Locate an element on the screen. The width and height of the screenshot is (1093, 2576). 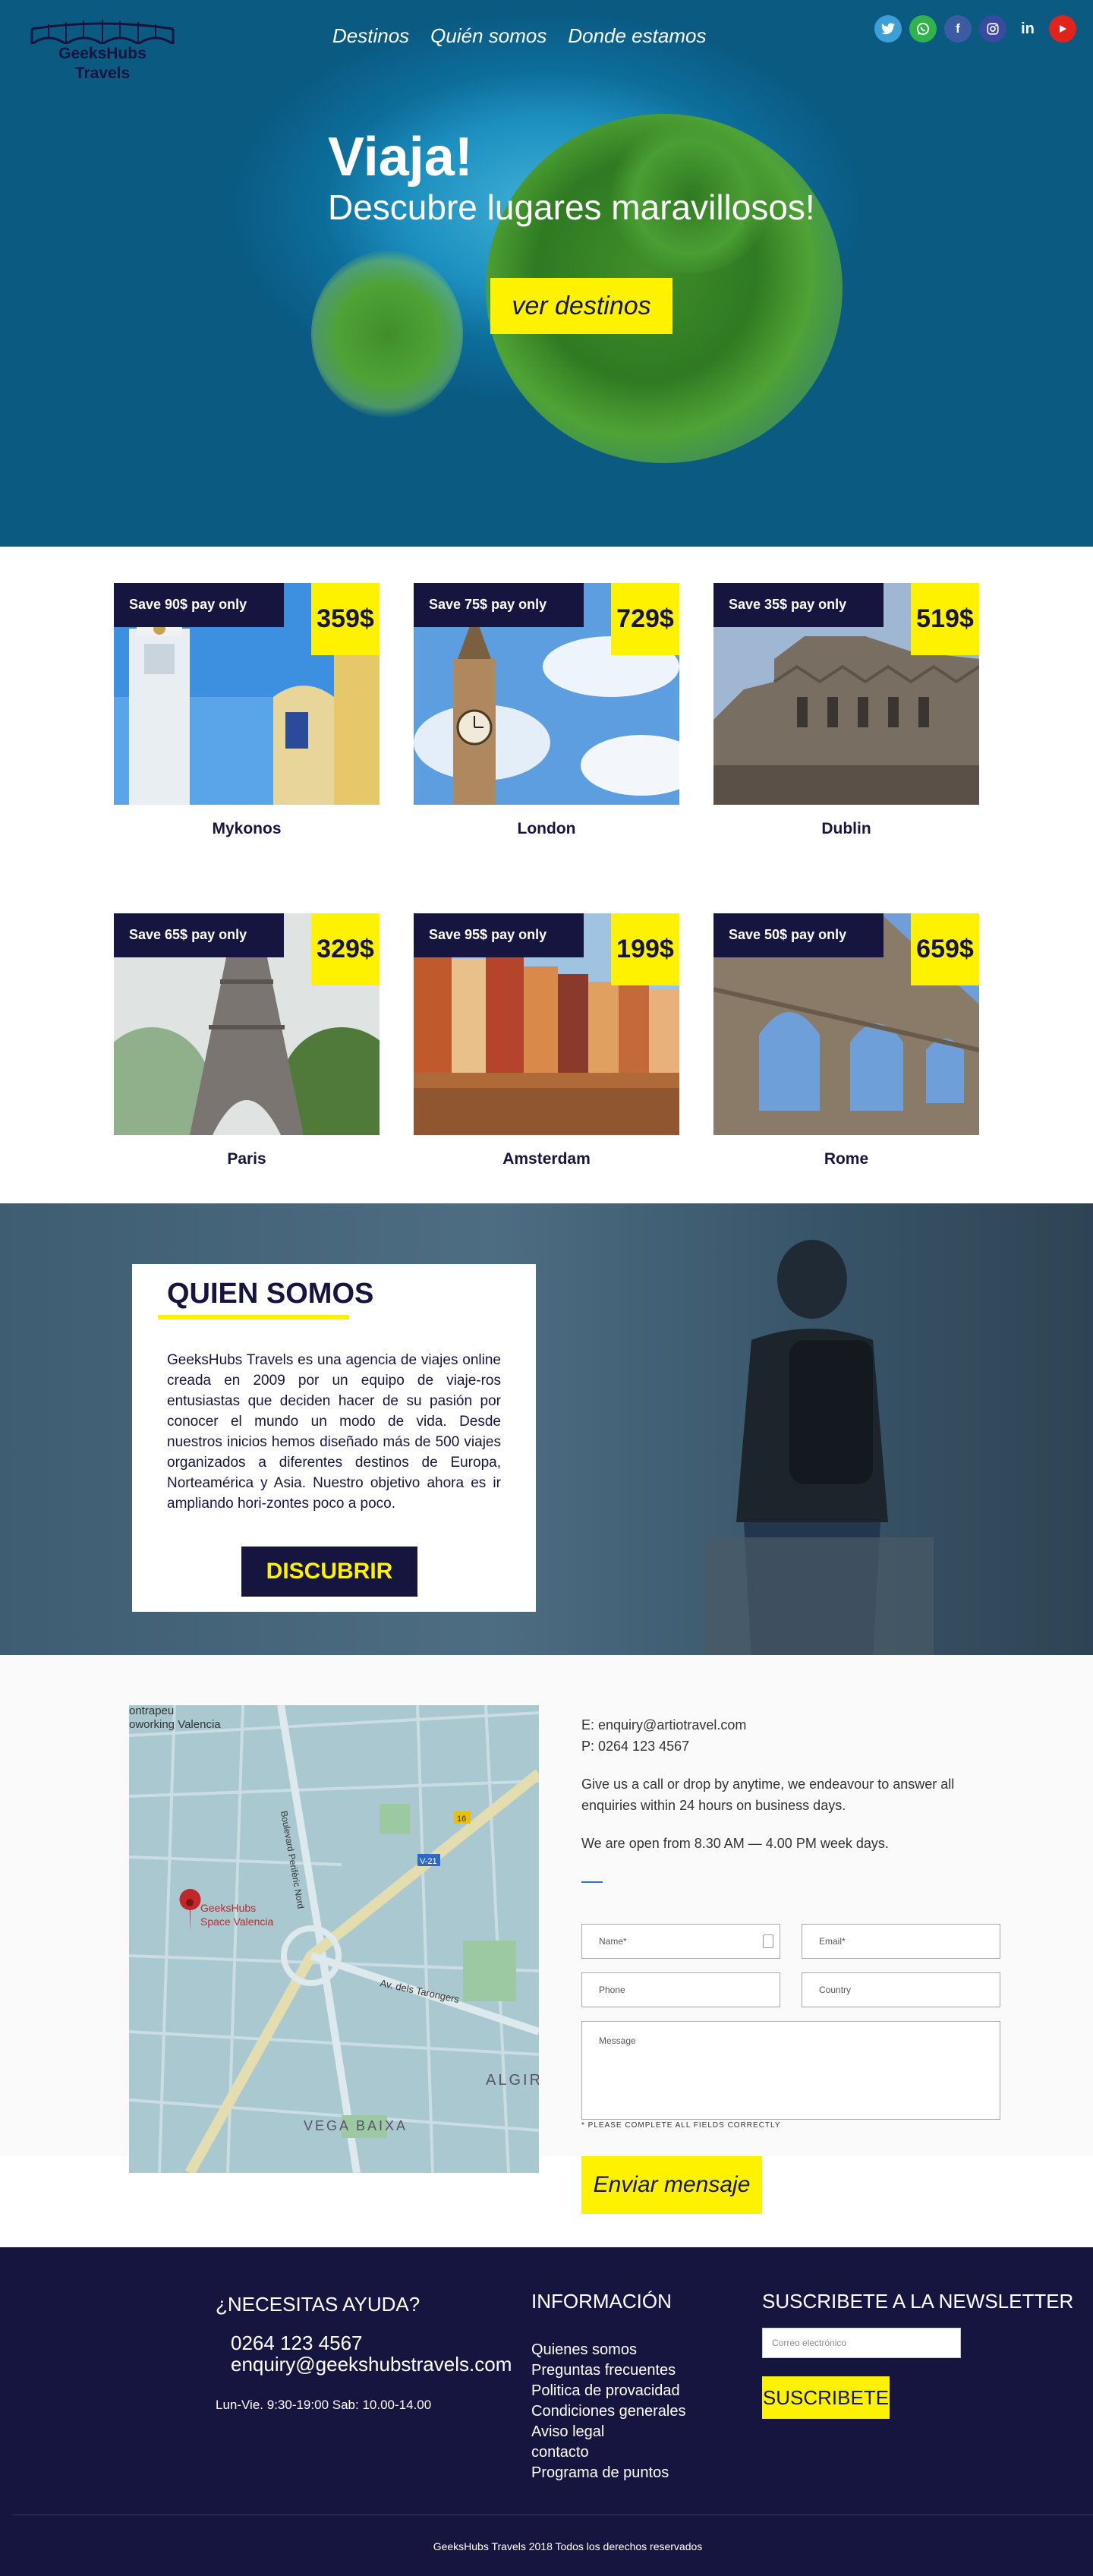
destination-card-london: Save 75$ pay only 729$ London is located at coordinates (546, 748).